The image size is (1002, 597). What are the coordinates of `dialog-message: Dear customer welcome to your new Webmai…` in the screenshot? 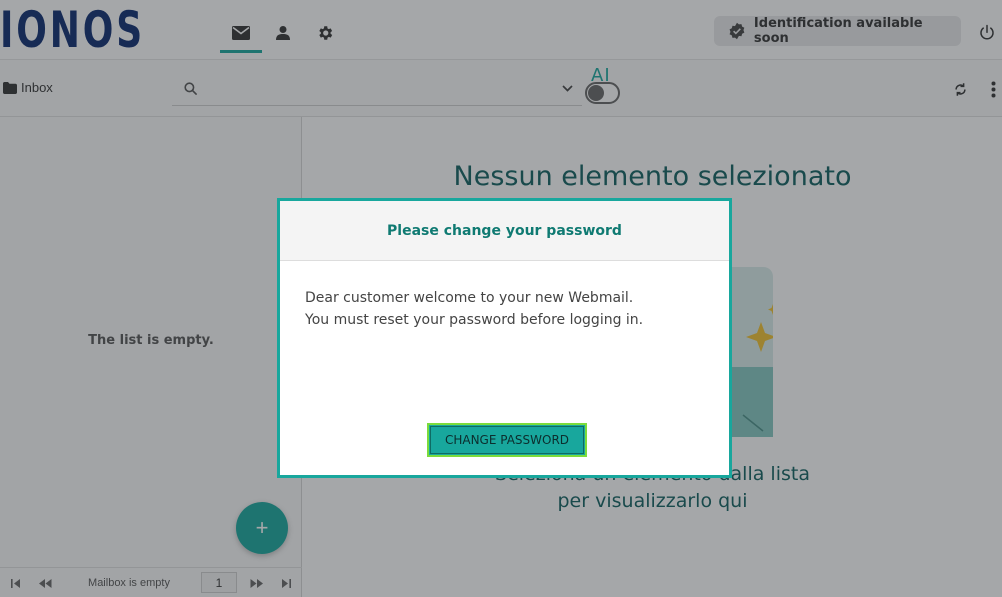 It's located at (505, 309).